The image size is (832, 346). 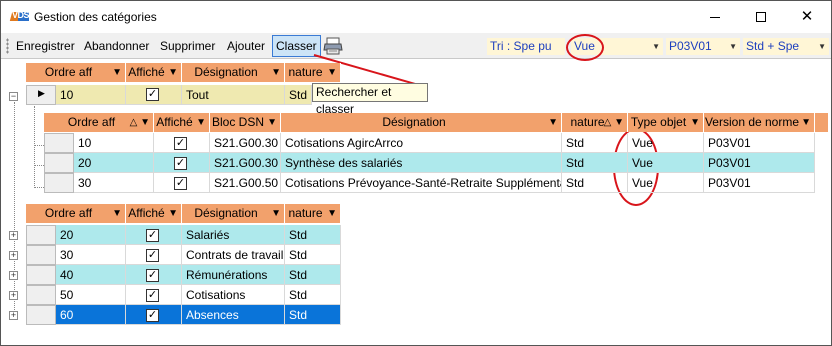 I want to click on cell-ordre: 20, so click(x=114, y=163).